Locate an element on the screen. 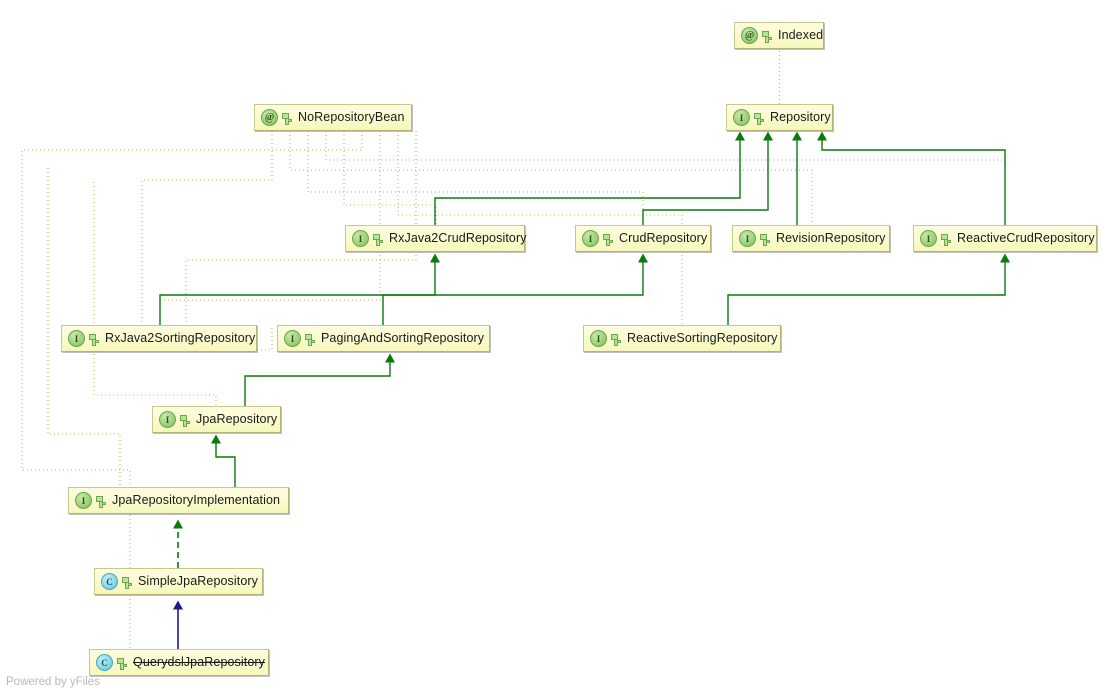  edge-jparepository-to-paging is located at coordinates (319, 379).